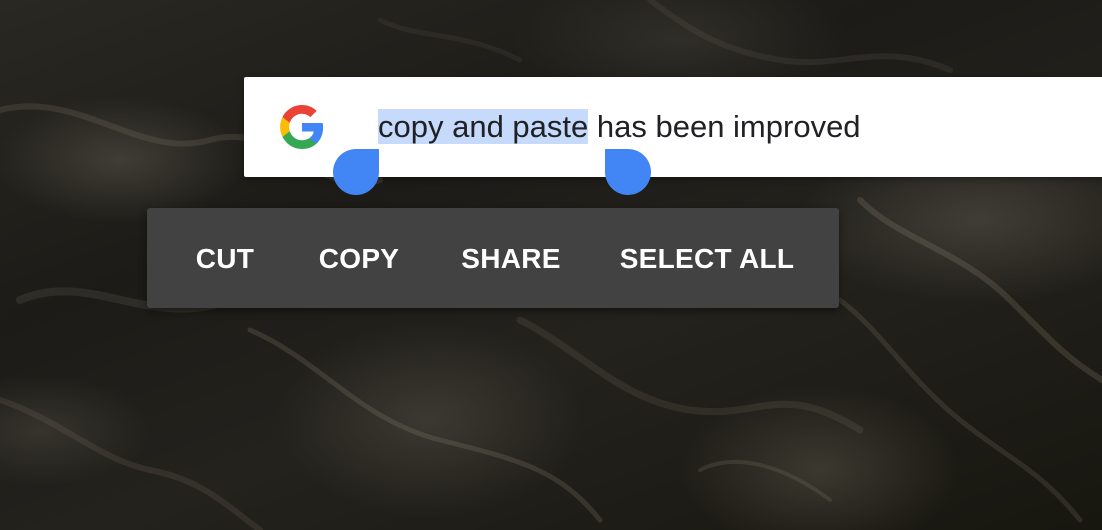 The width and height of the screenshot is (1102, 530). I want to click on unselected-text: has been improved, so click(724, 126).